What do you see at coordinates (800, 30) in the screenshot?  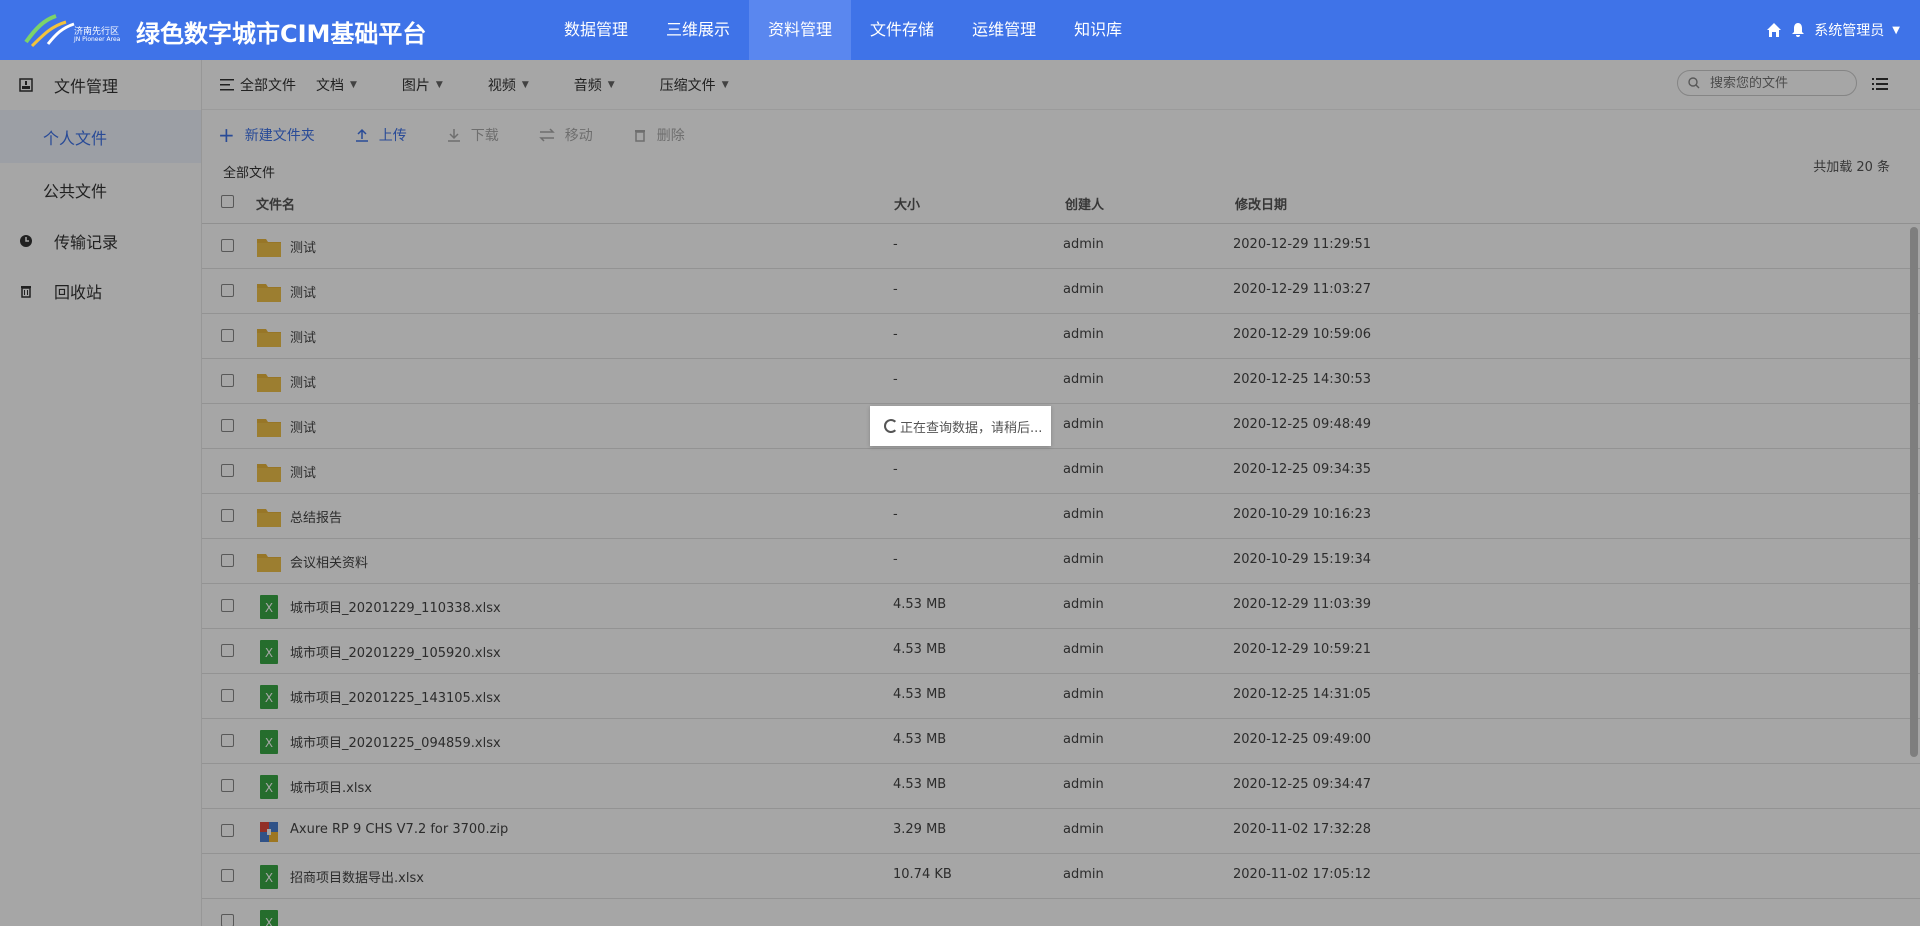 I see `nav-resource-manage: 资料管理` at bounding box center [800, 30].